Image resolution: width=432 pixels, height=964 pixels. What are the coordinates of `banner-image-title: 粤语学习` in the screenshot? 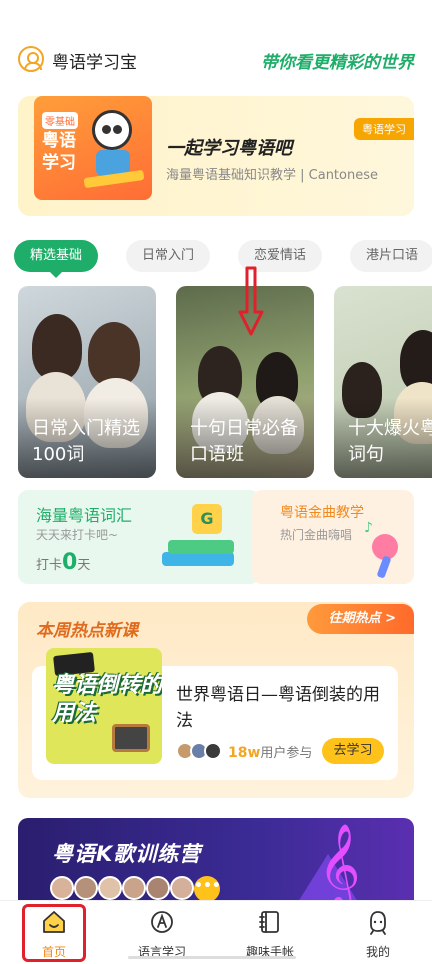 It's located at (59, 152).